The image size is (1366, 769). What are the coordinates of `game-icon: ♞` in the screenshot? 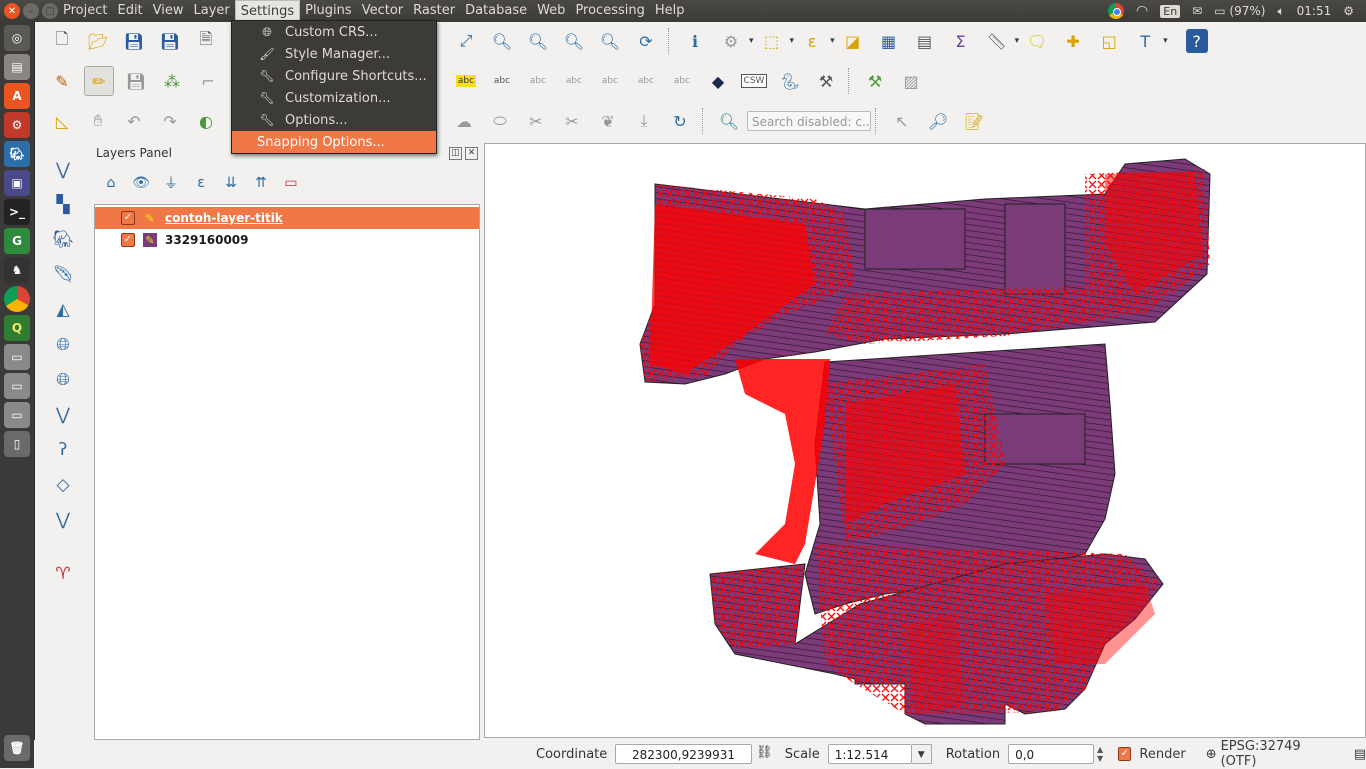 It's located at (17, 270).